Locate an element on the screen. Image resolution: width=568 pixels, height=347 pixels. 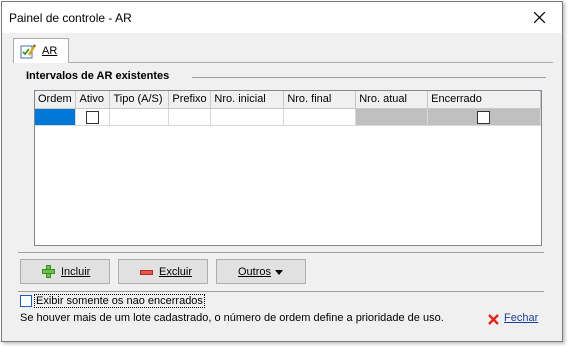
group-divider is located at coordinates (369, 77).